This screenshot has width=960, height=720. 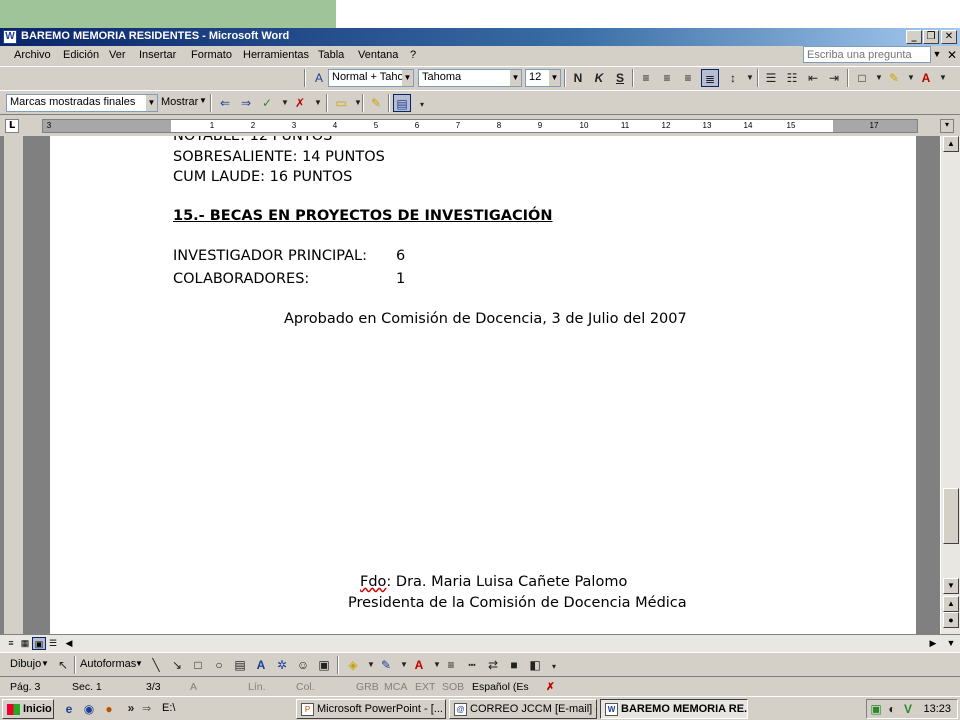 I want to click on menu-formato: Formato, so click(x=211, y=55).